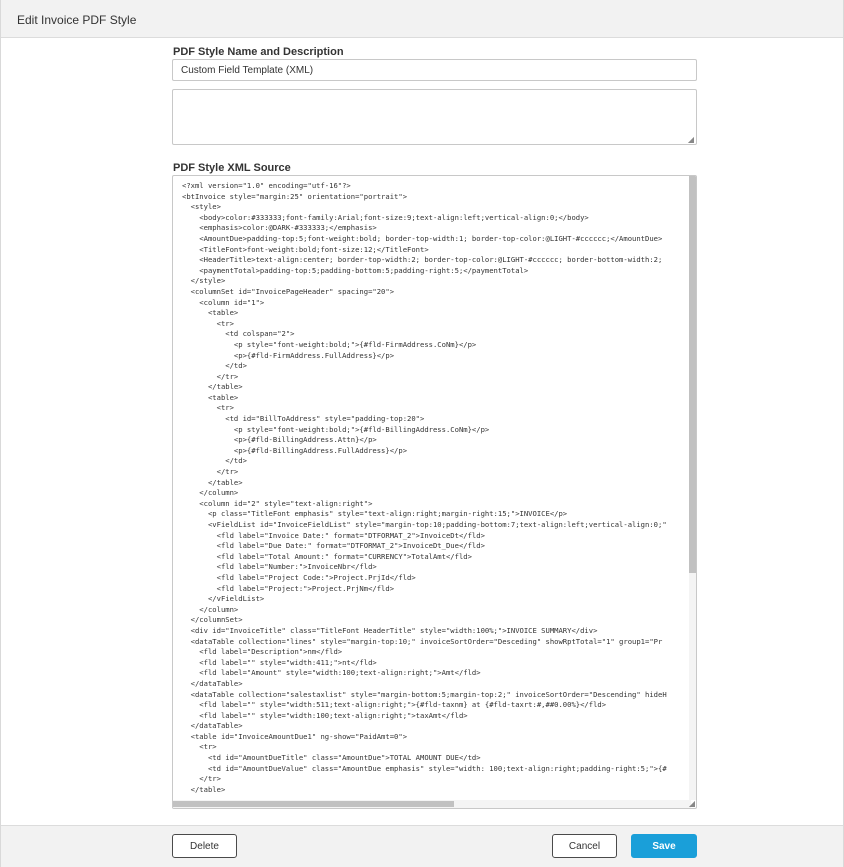 The height and width of the screenshot is (867, 844). What do you see at coordinates (313, 804) in the screenshot?
I see `horizontal-scrollbar-thumb` at bounding box center [313, 804].